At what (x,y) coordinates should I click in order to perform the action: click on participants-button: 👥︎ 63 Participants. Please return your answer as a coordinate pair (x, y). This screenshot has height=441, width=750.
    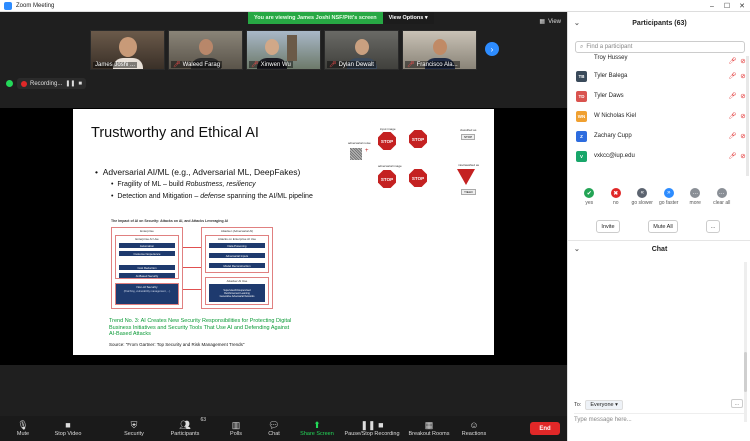
    Looking at the image, I should click on (187, 428).